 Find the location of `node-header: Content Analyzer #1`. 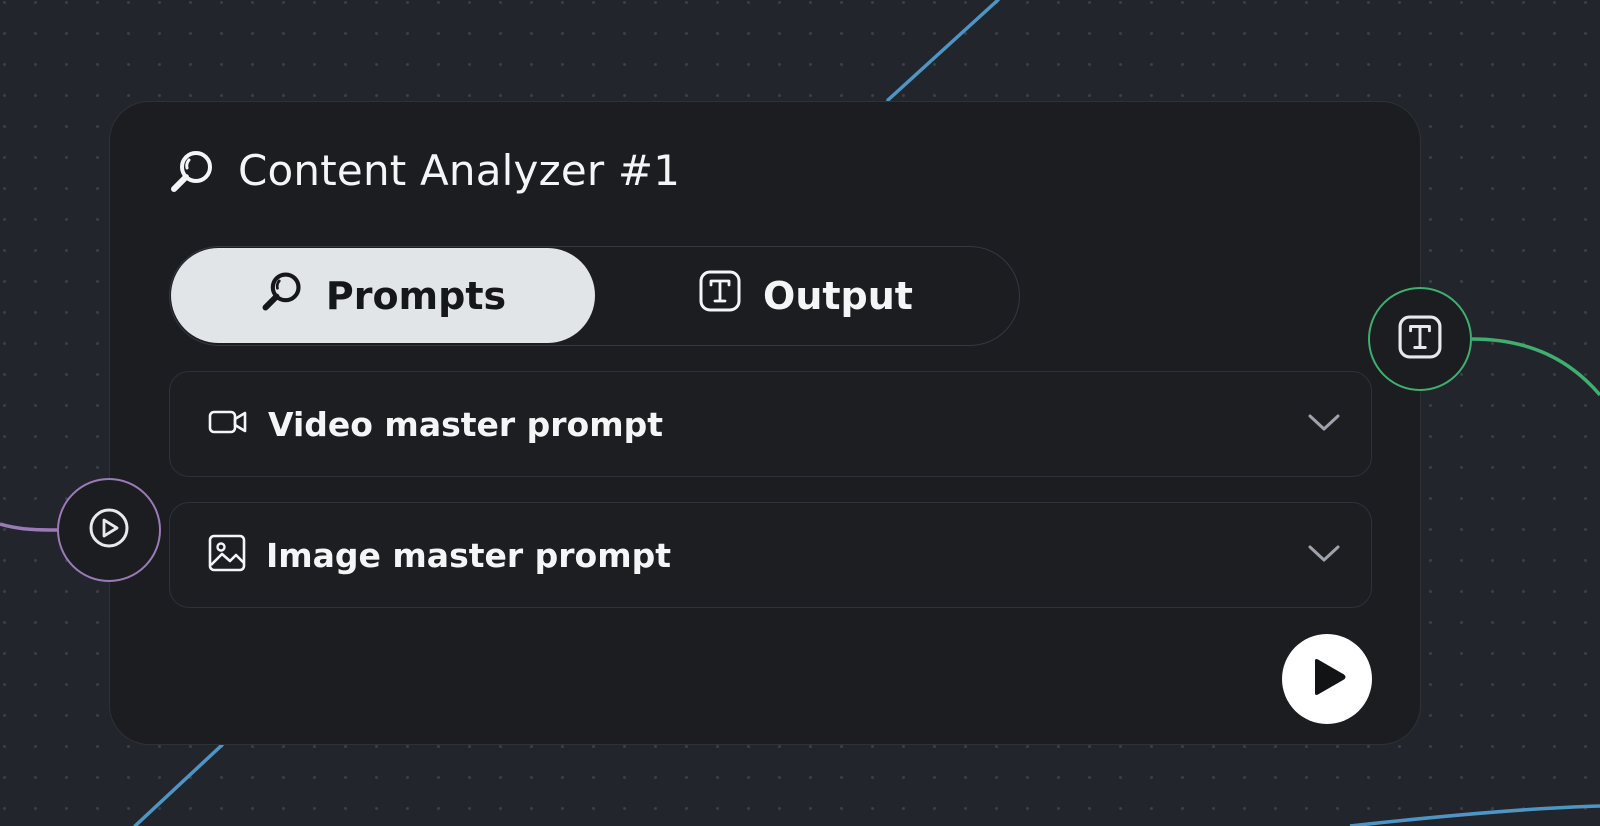

node-header: Content Analyzer #1 is located at coordinates (424, 170).